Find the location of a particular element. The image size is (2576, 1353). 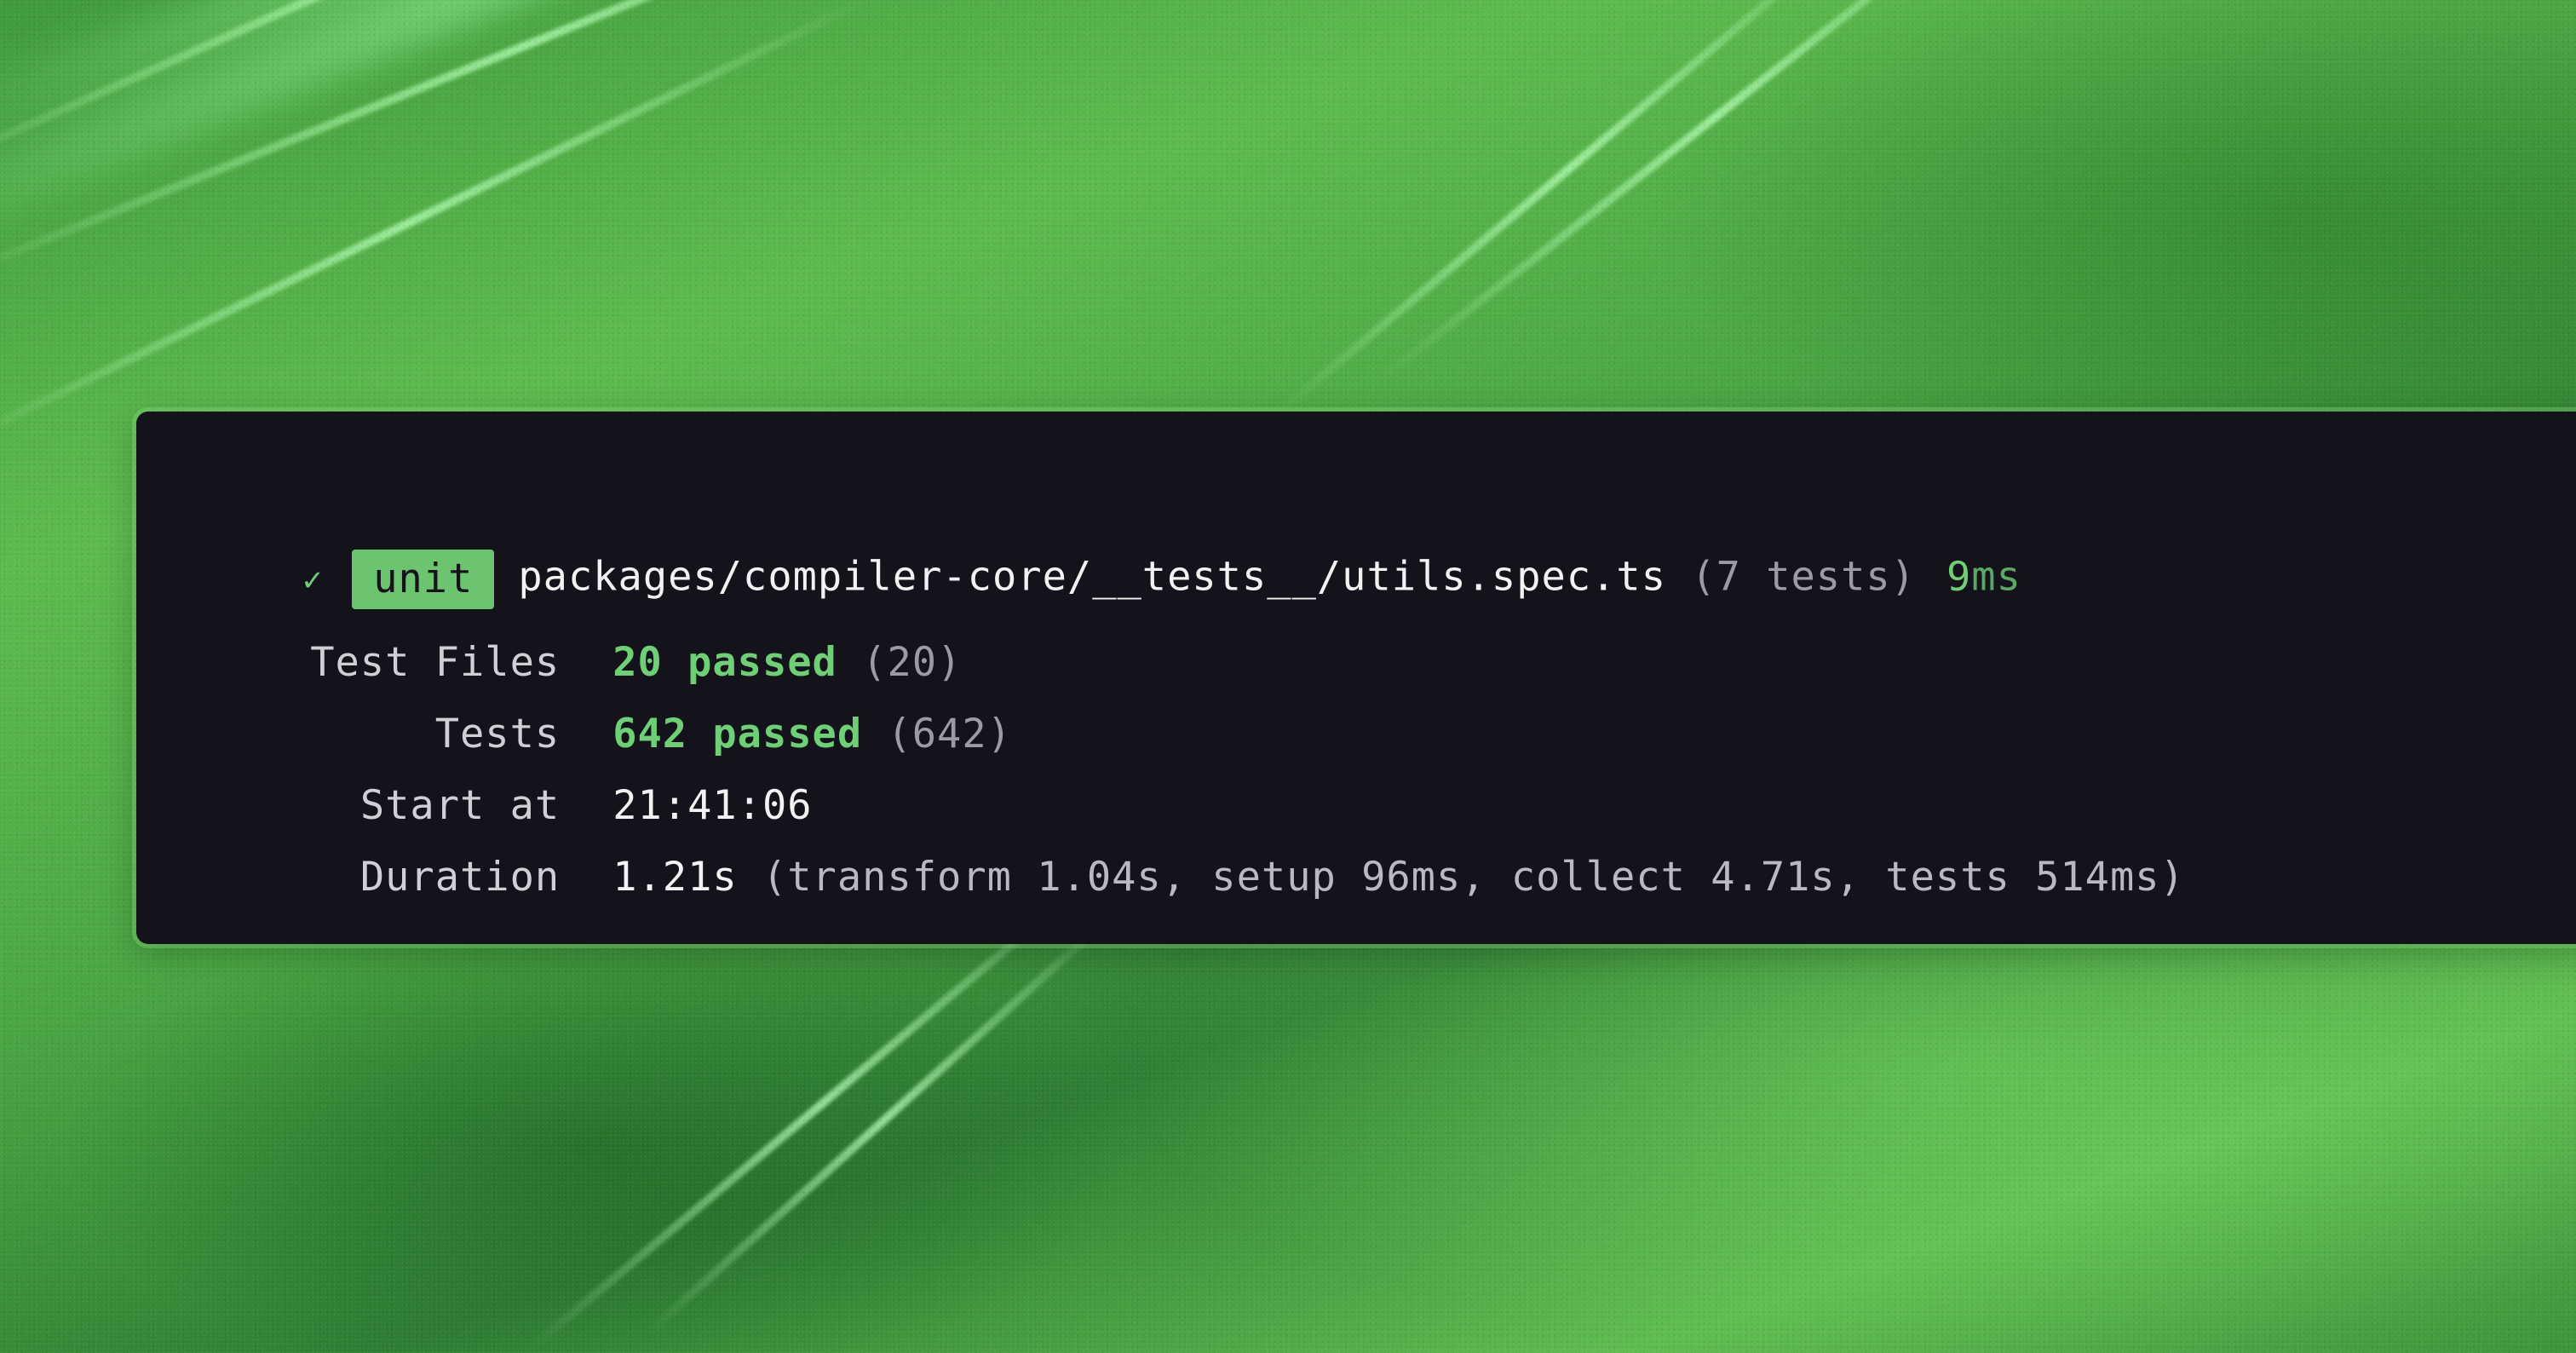

file-duration-value: 9 is located at coordinates (1959, 577).